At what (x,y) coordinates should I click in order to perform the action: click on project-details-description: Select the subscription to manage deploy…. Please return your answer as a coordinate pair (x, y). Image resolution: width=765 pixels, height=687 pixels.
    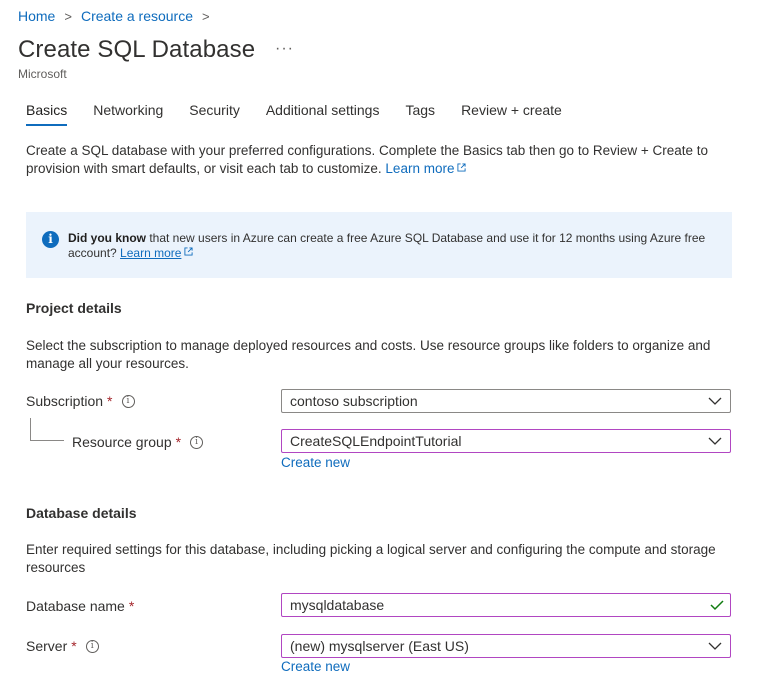
    Looking at the image, I should click on (368, 354).